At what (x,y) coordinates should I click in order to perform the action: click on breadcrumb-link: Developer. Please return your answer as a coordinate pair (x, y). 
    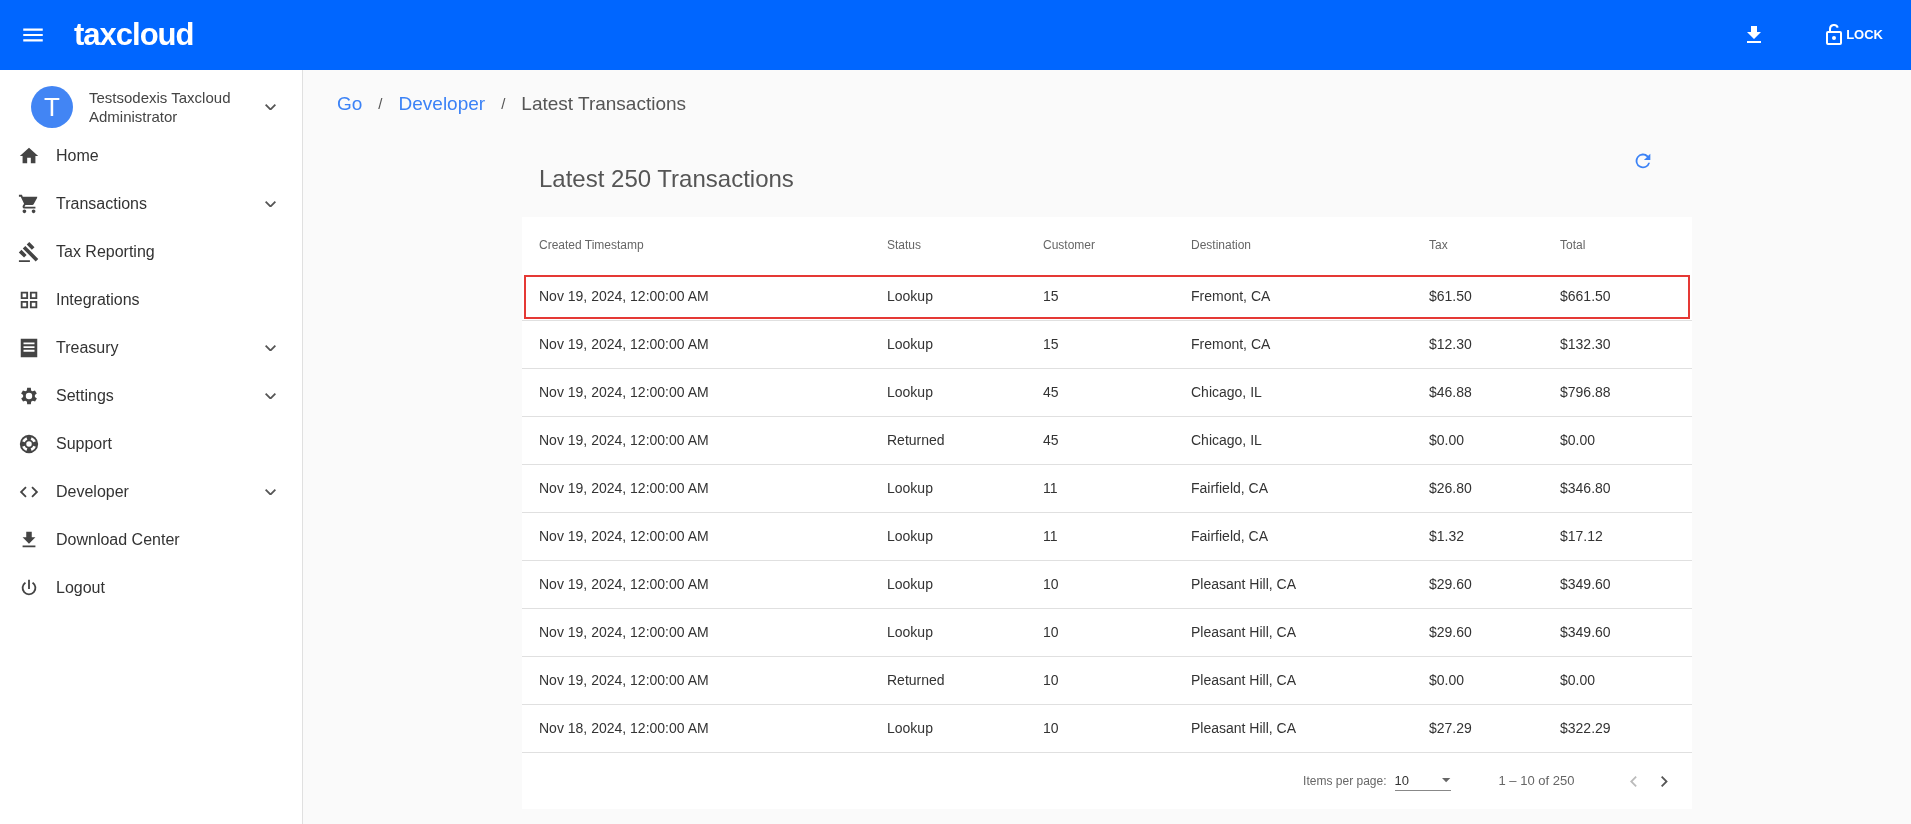
    Looking at the image, I should click on (442, 104).